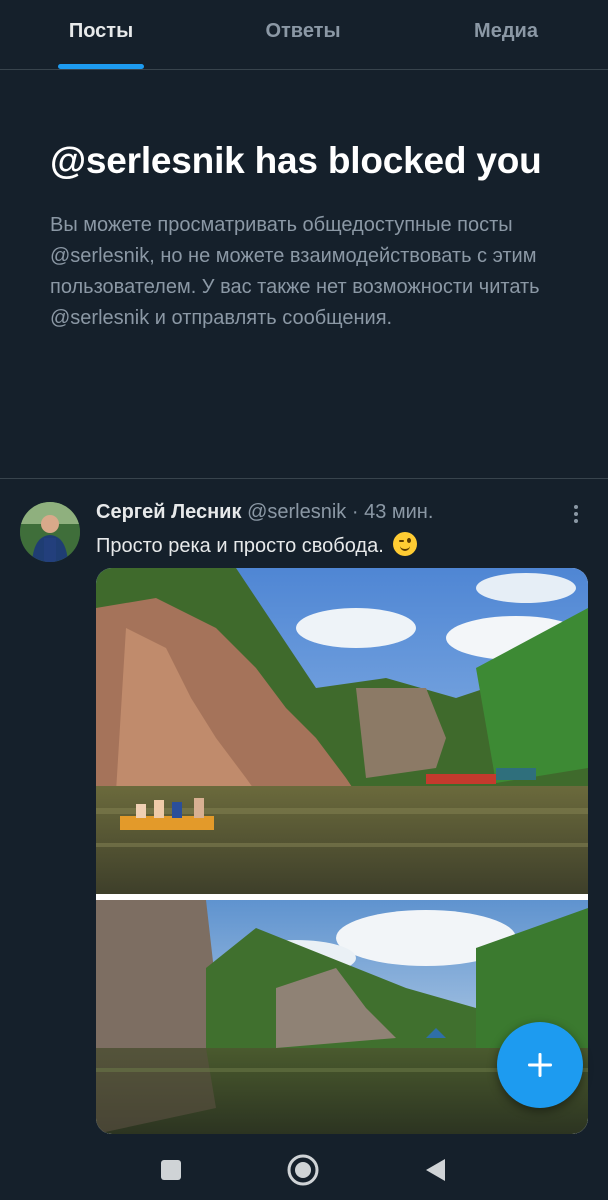  Describe the element at coordinates (101, 31) in the screenshot. I see `tab-posts-label: Посты` at that location.